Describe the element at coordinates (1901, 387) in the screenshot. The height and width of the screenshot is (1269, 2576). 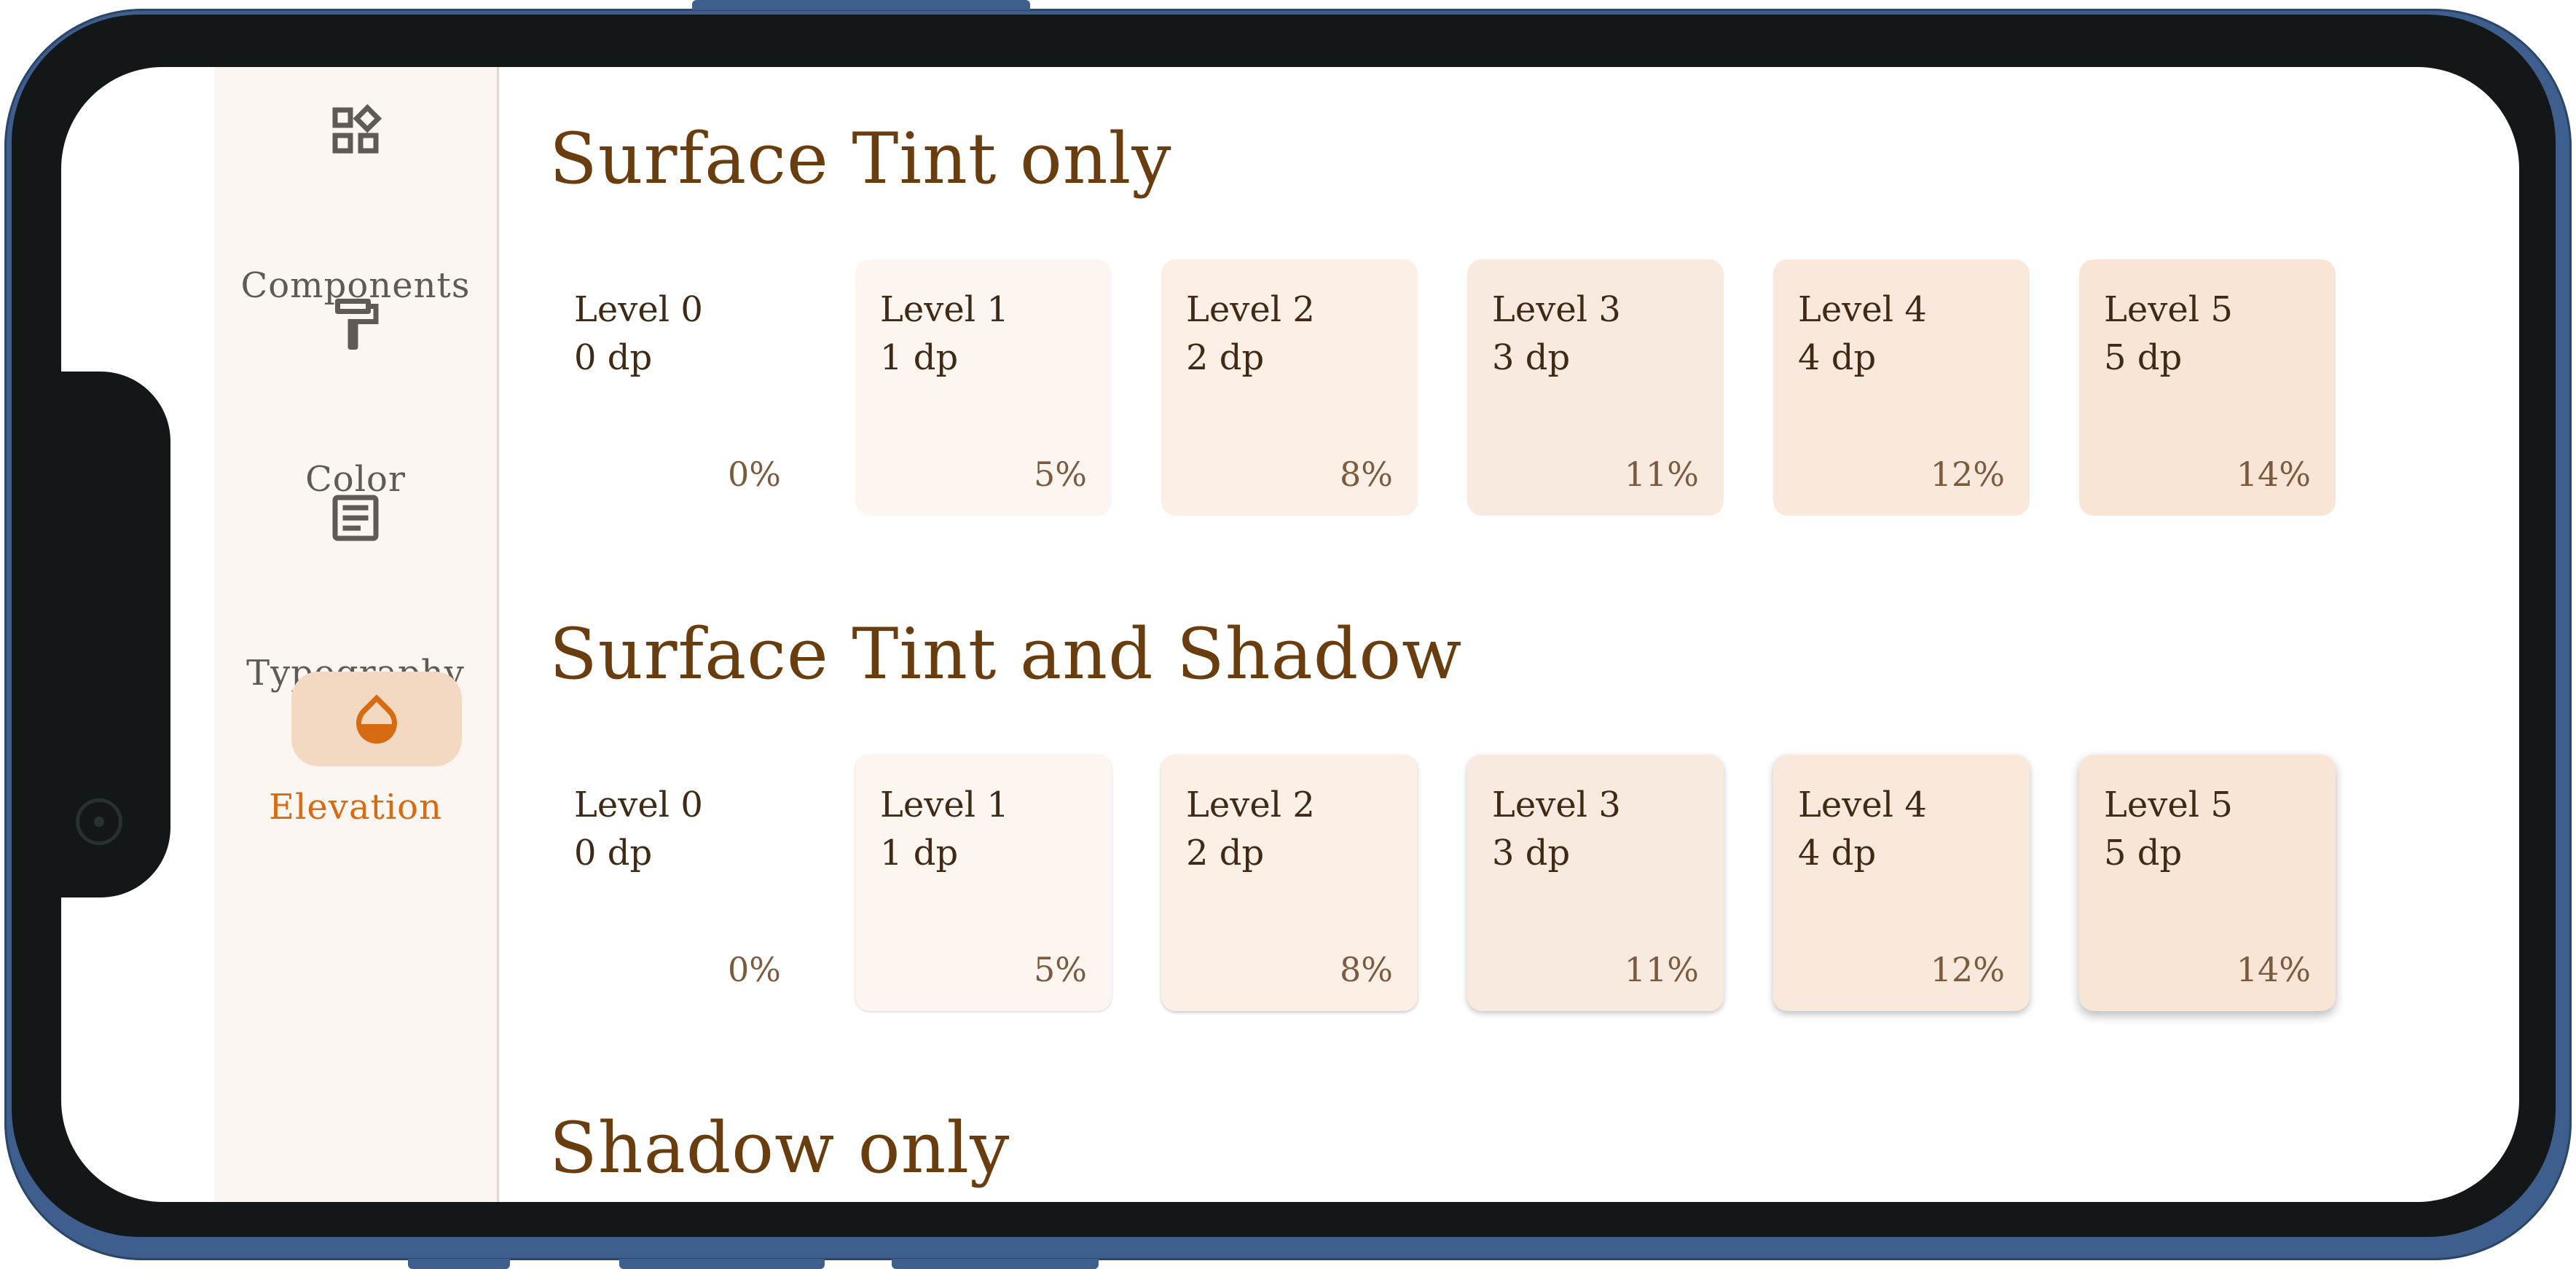
I see `card-tint-level-4: Level 4 4 dp 12%` at that location.